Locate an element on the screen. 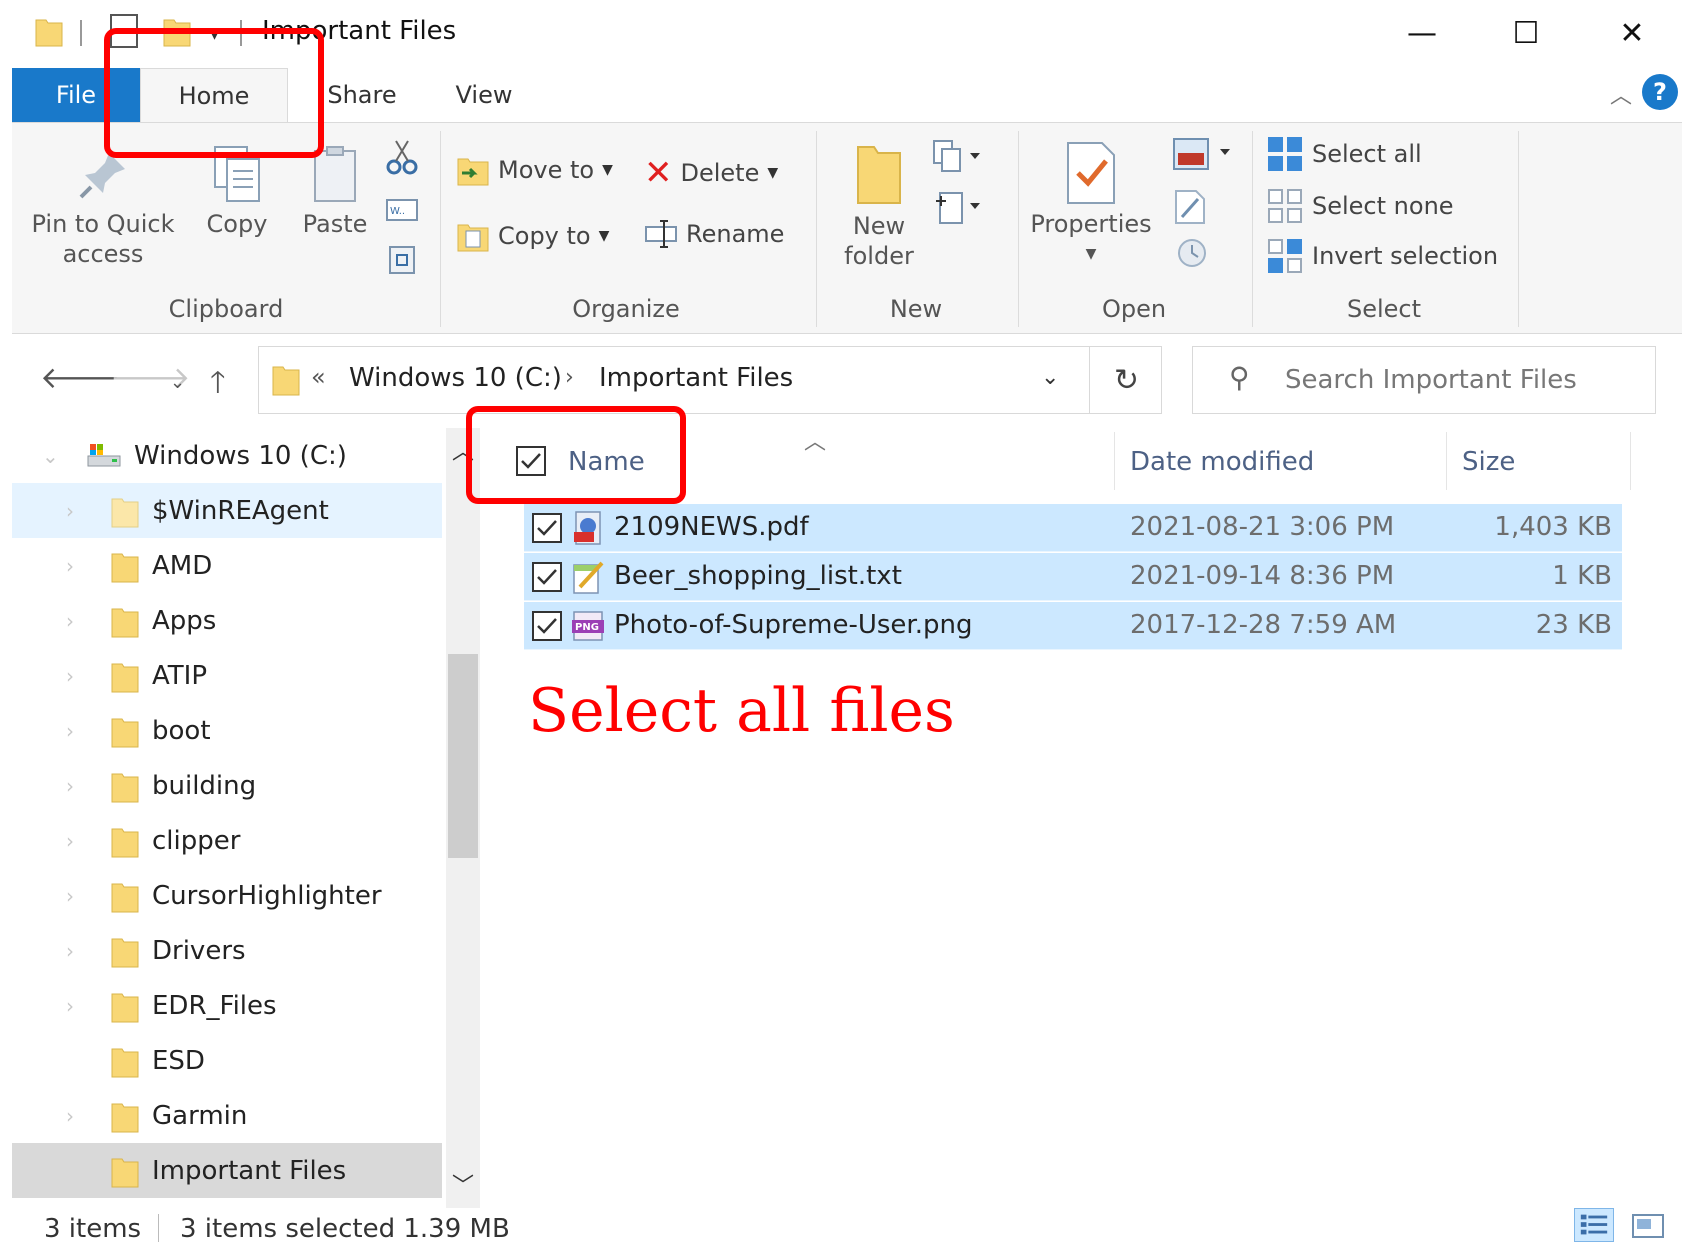  help-icon: ? is located at coordinates (1660, 92).